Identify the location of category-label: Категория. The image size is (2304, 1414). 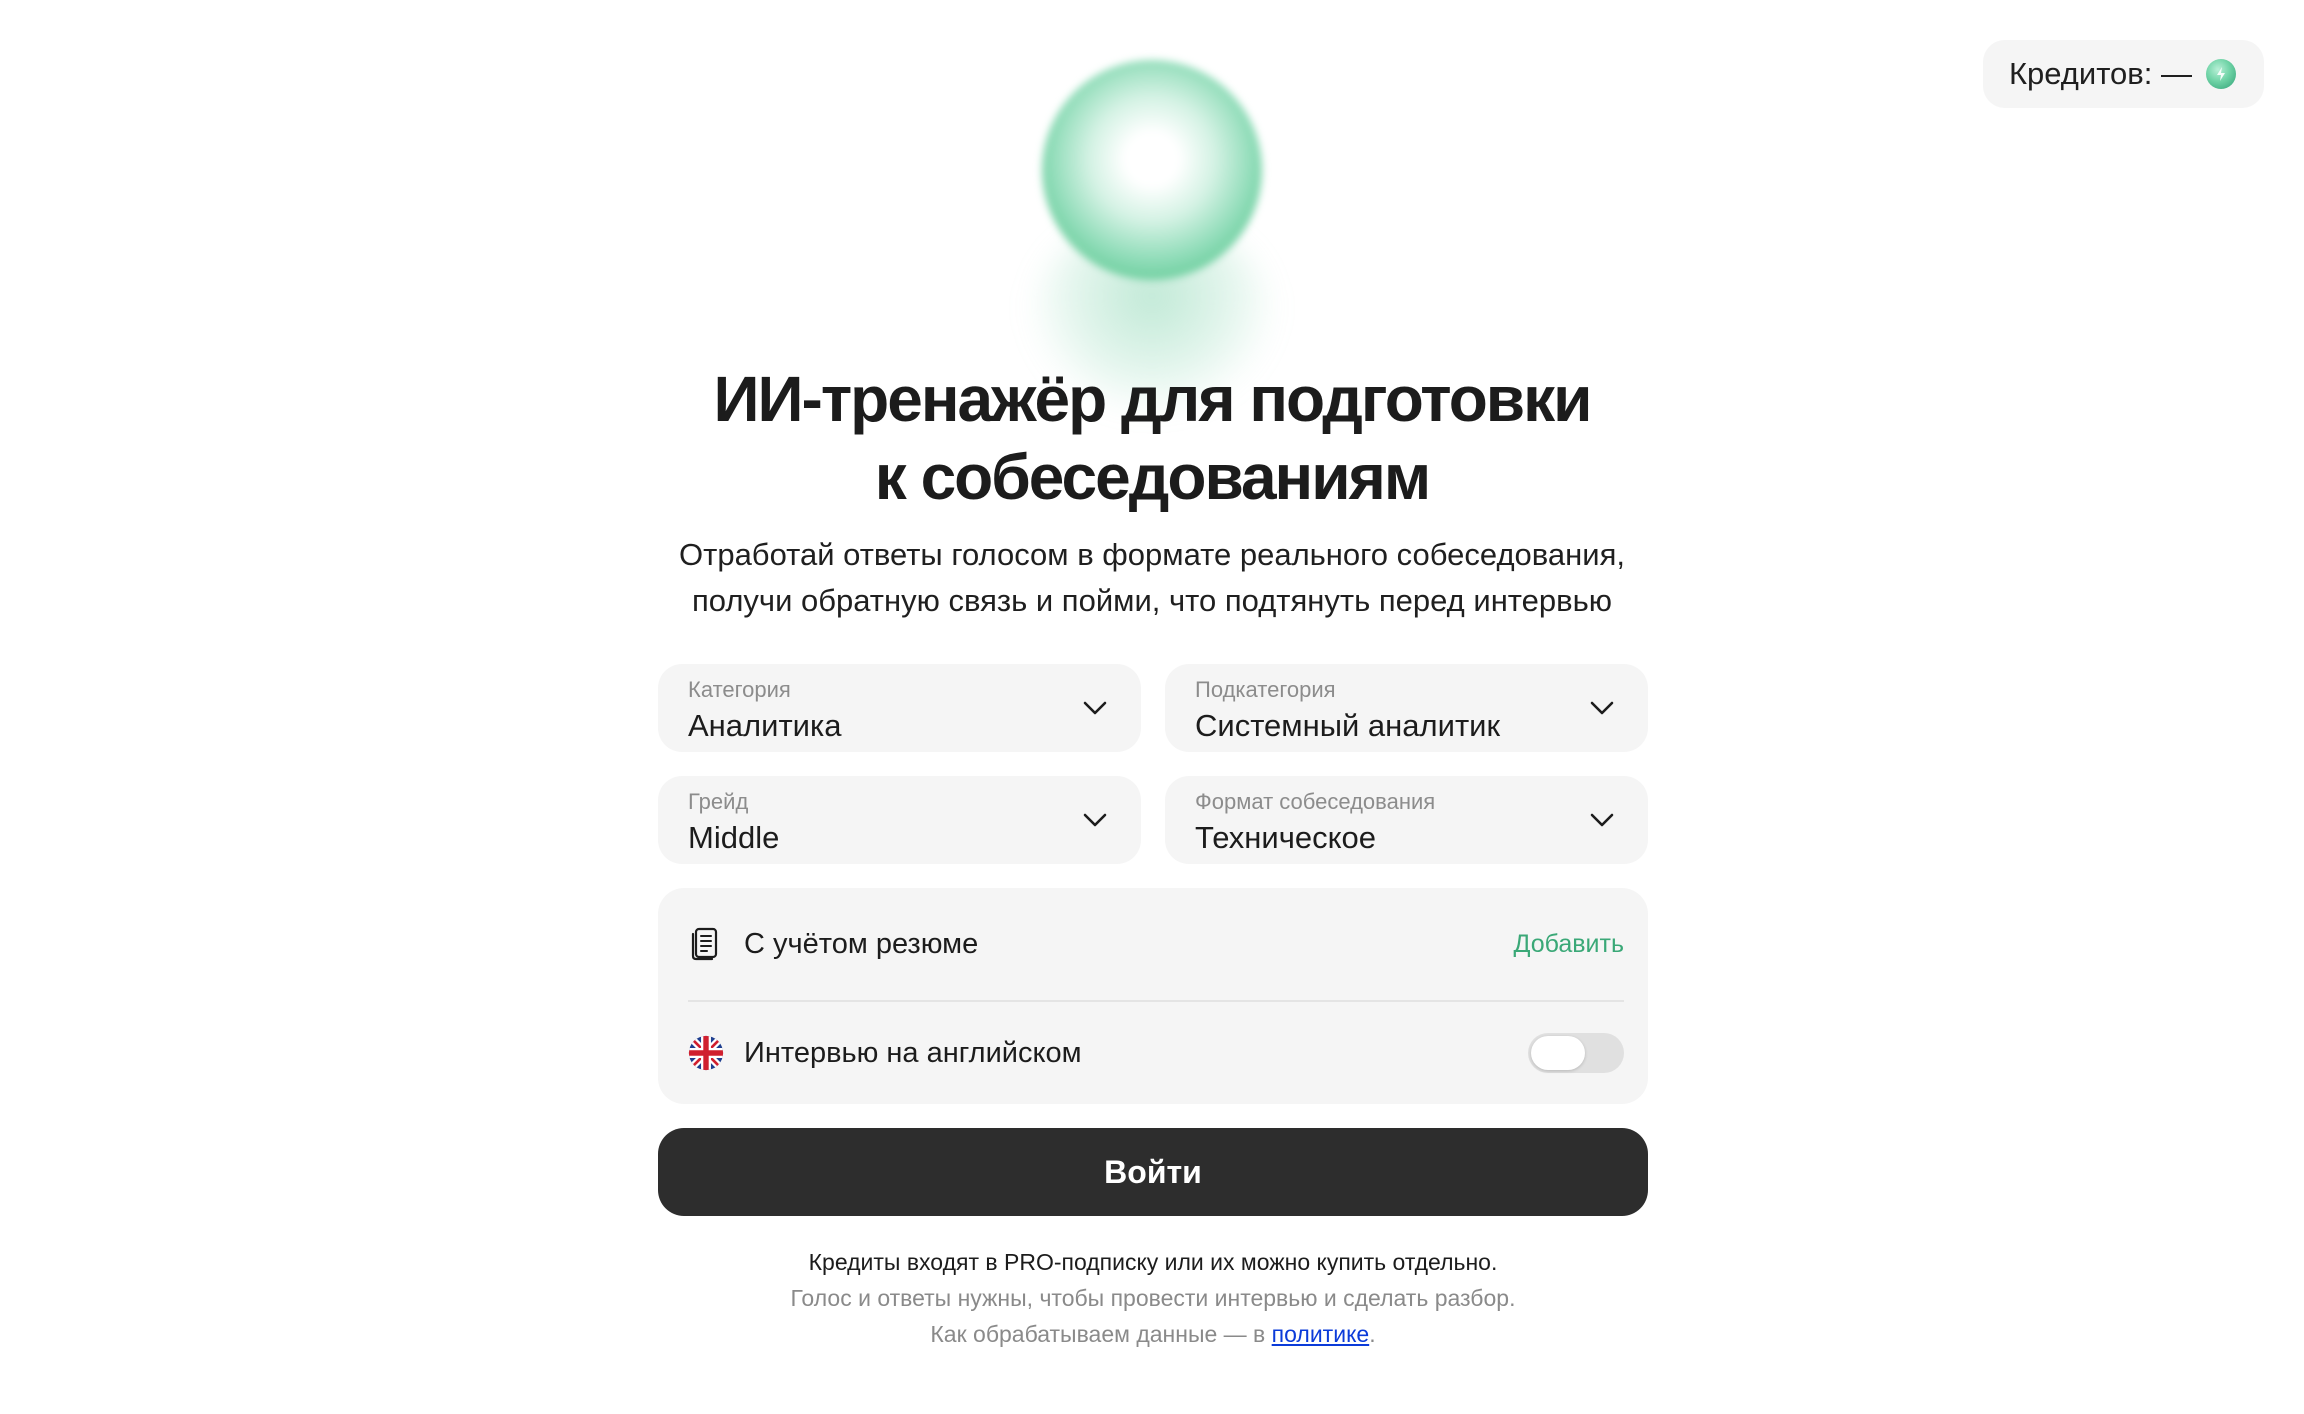
(739, 689).